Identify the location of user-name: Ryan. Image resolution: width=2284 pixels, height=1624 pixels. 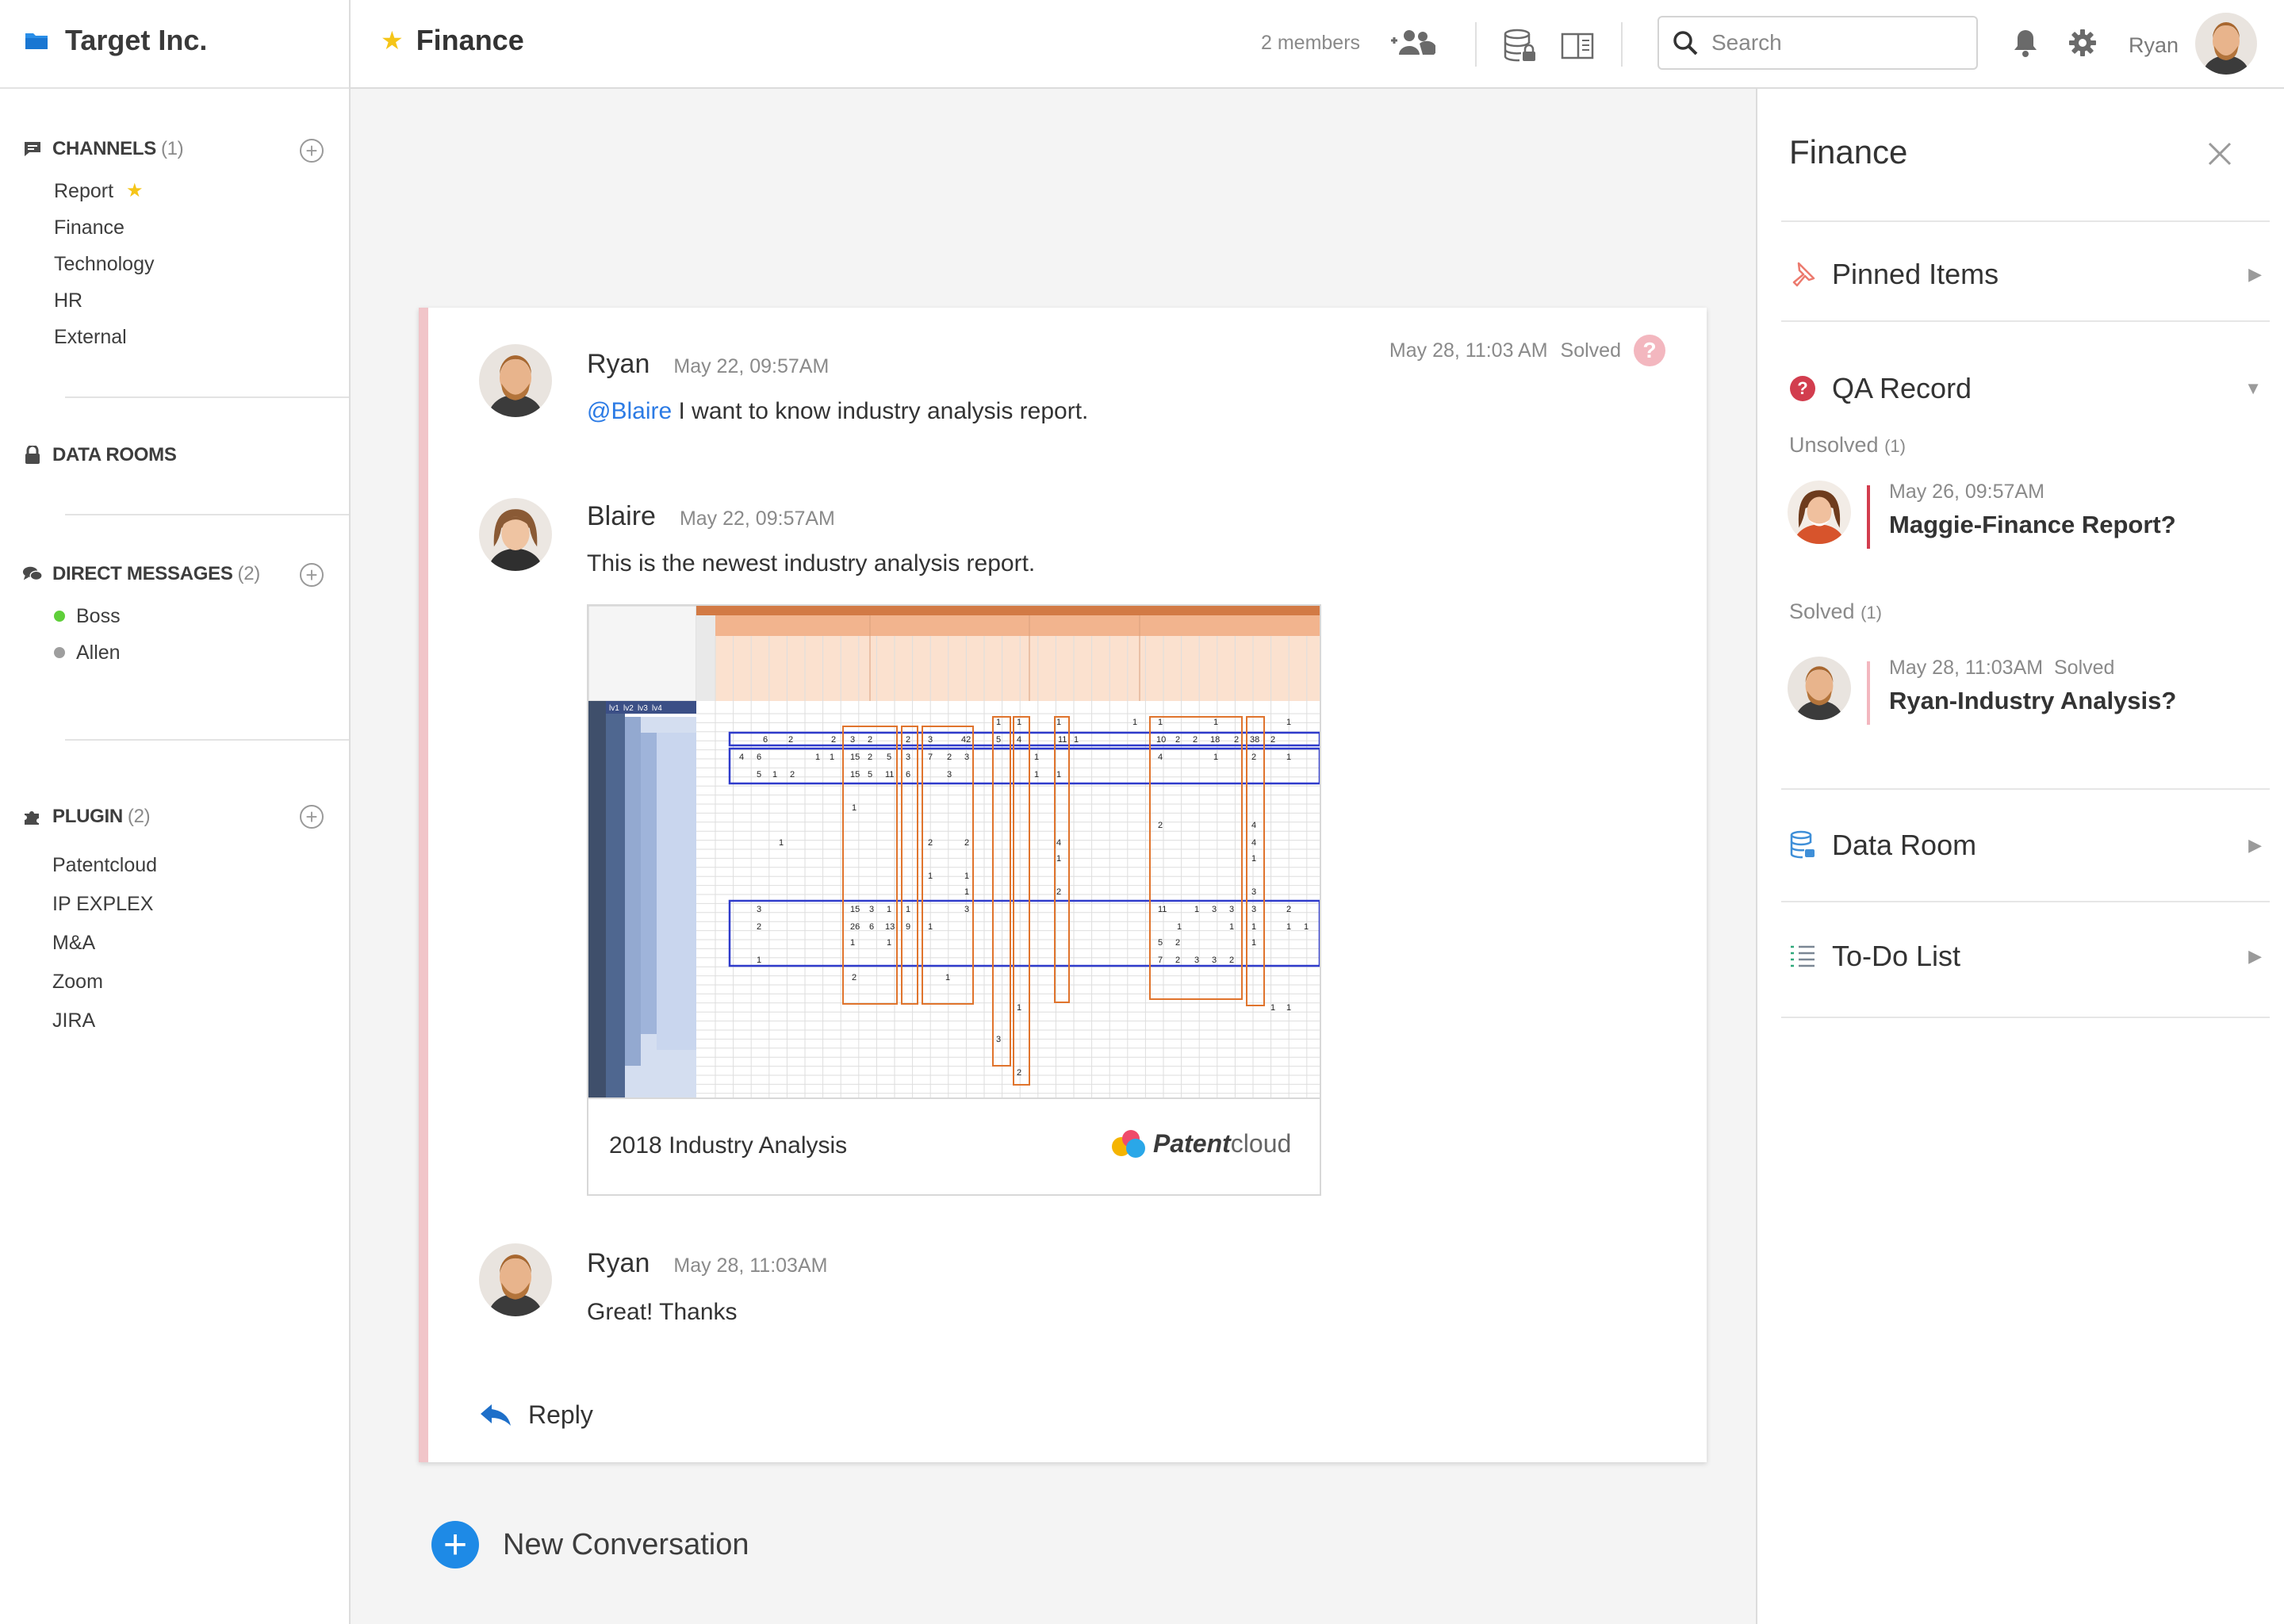
(2154, 45).